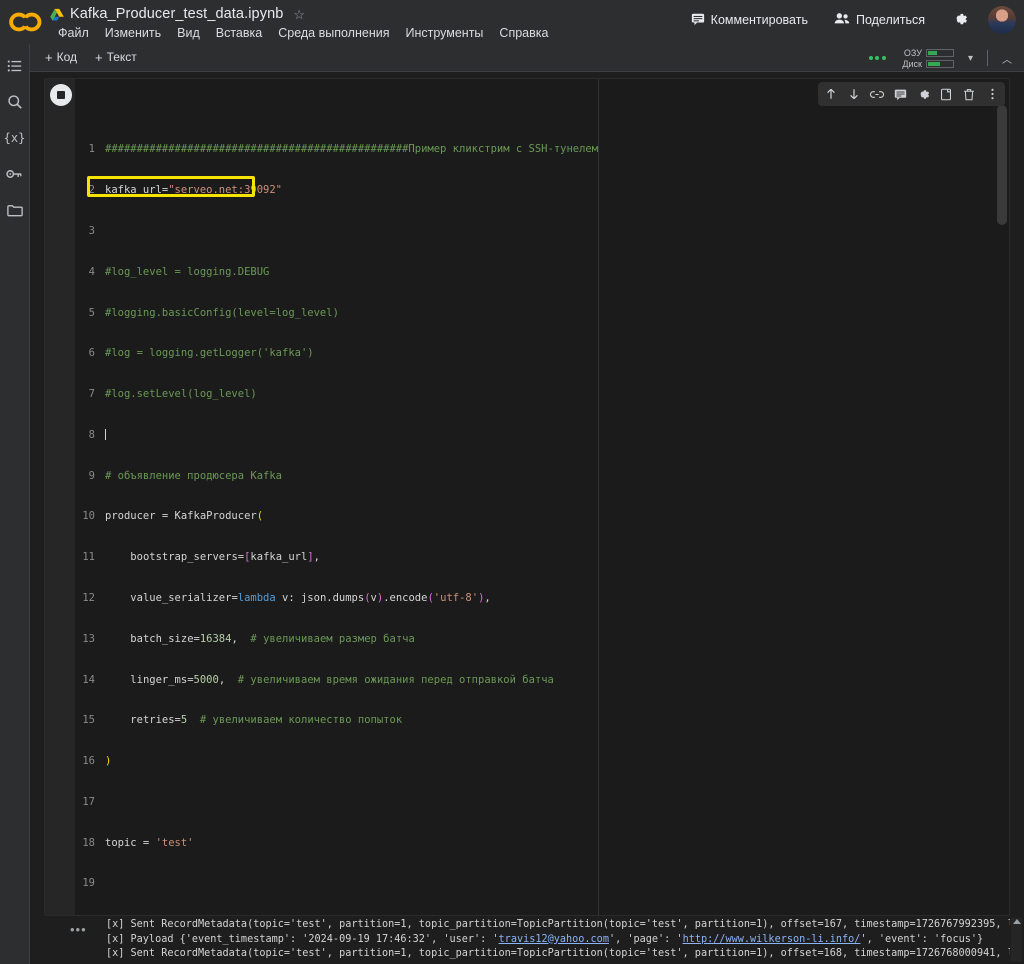 This screenshot has width=1024, height=964. I want to click on resource-meters: ОЗУ Диск, so click(925, 58).